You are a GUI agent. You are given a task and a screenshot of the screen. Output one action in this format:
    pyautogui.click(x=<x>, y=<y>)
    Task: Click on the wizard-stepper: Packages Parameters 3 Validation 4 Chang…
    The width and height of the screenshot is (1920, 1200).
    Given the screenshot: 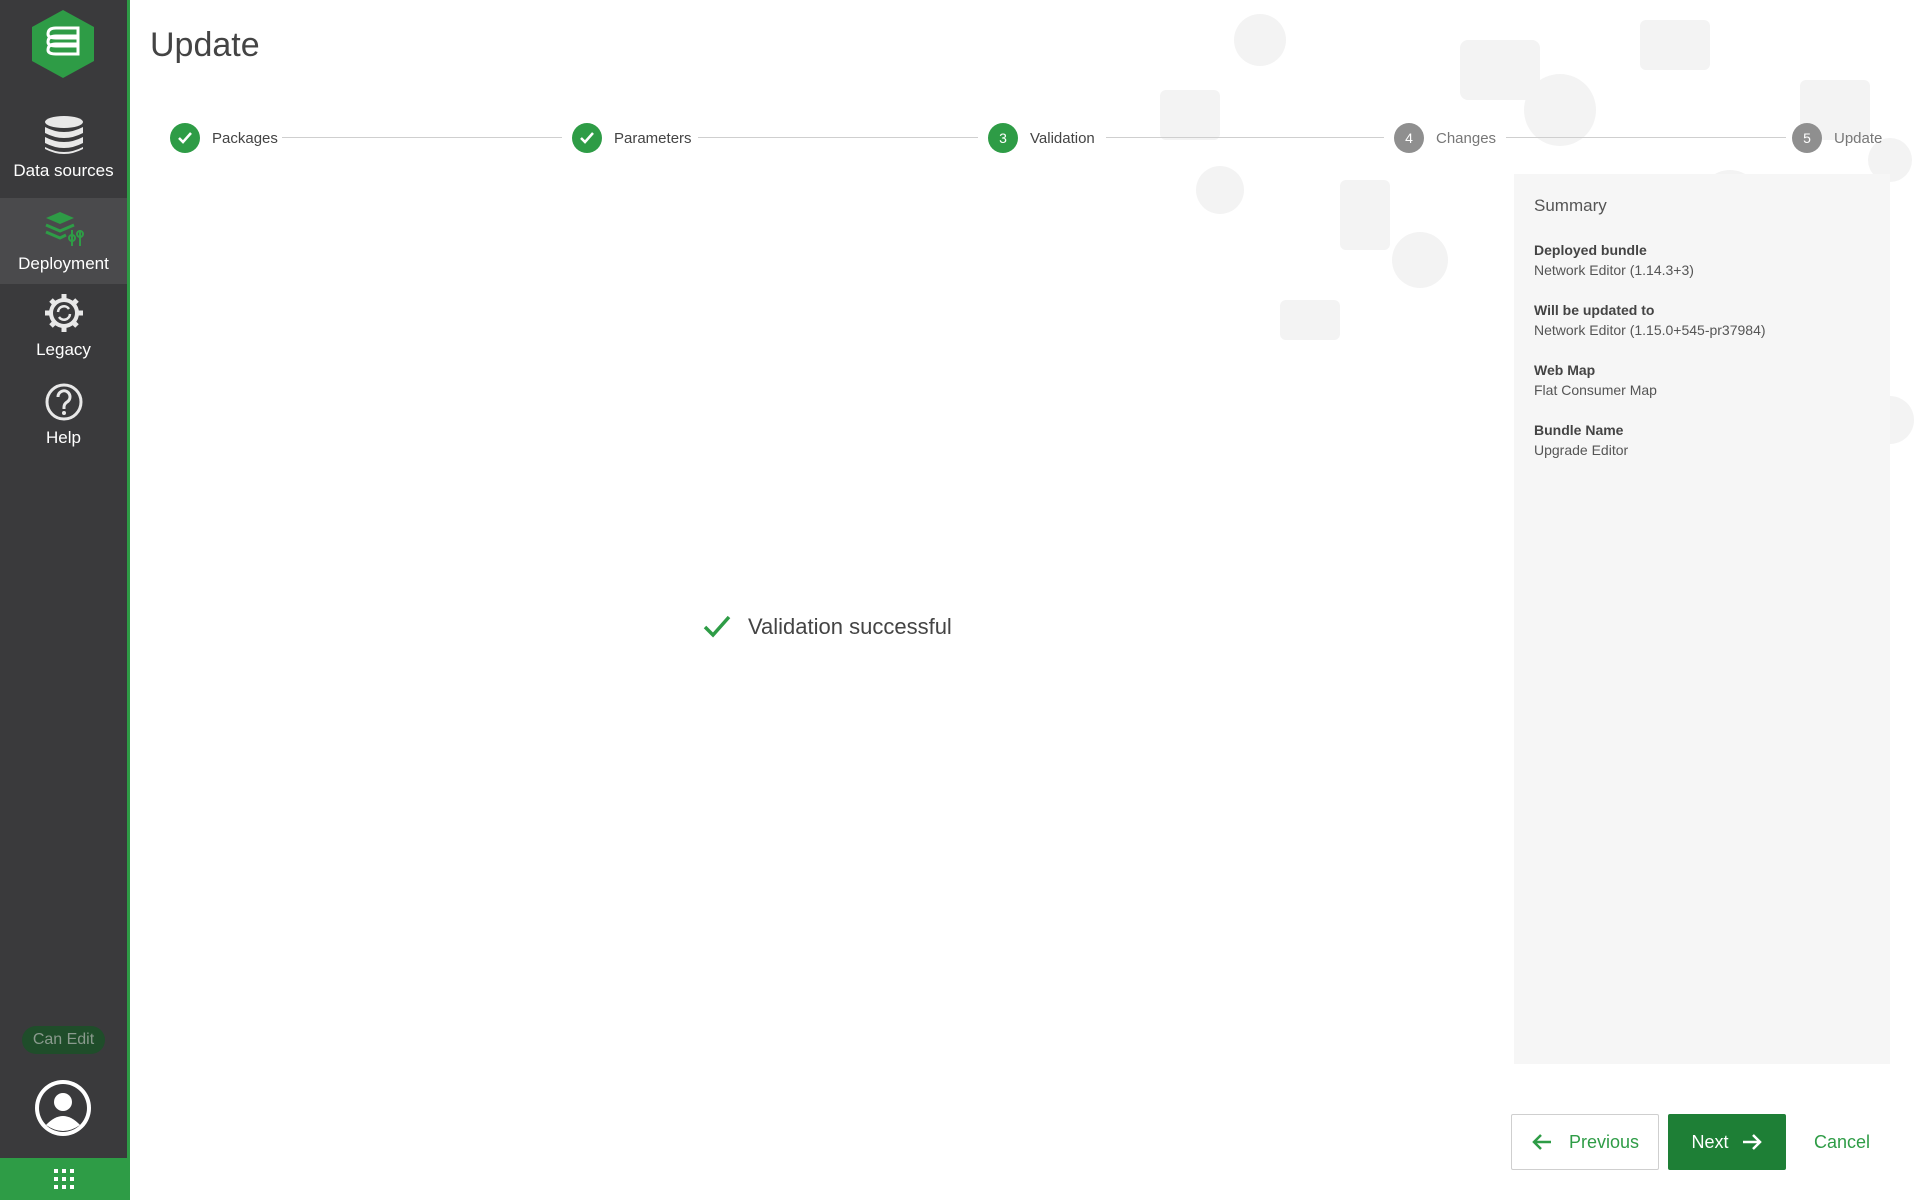 What is the action you would take?
    pyautogui.click(x=1025, y=138)
    